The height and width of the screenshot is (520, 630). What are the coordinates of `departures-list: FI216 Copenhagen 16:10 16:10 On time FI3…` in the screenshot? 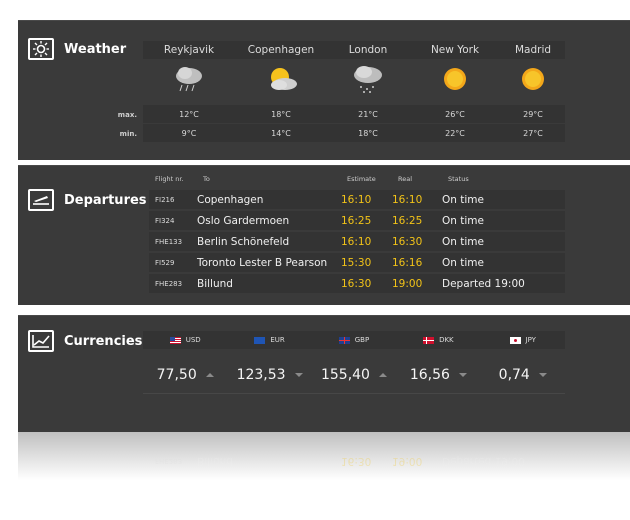 It's located at (357, 242).